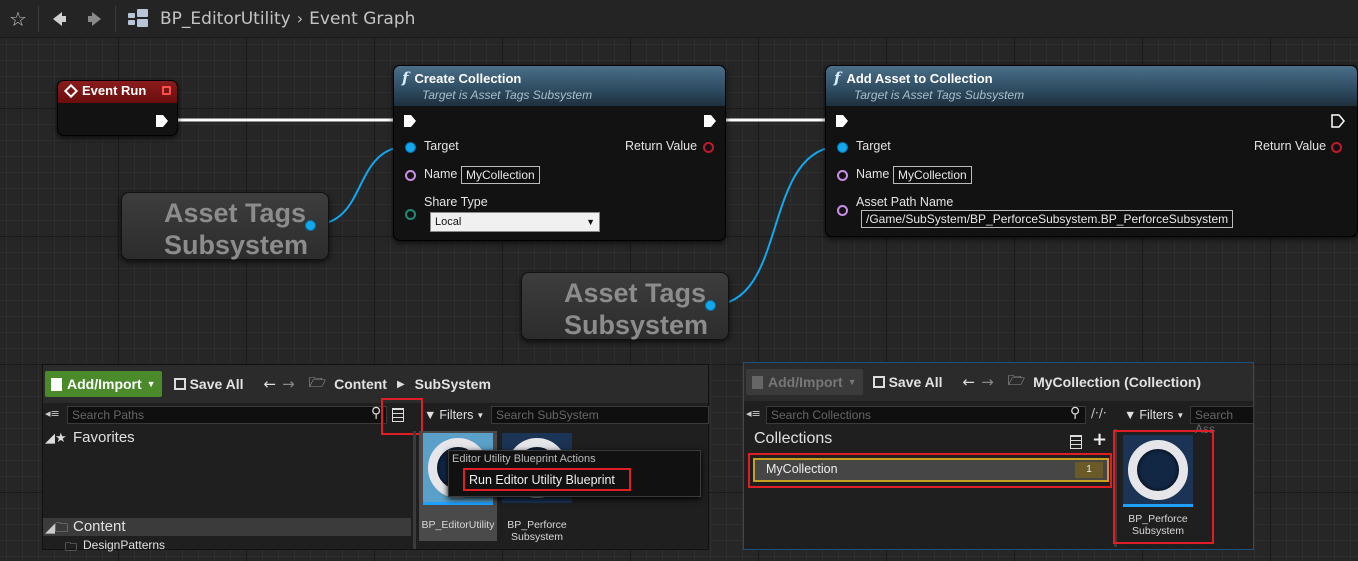  I want to click on function-icon: f, so click(837, 78).